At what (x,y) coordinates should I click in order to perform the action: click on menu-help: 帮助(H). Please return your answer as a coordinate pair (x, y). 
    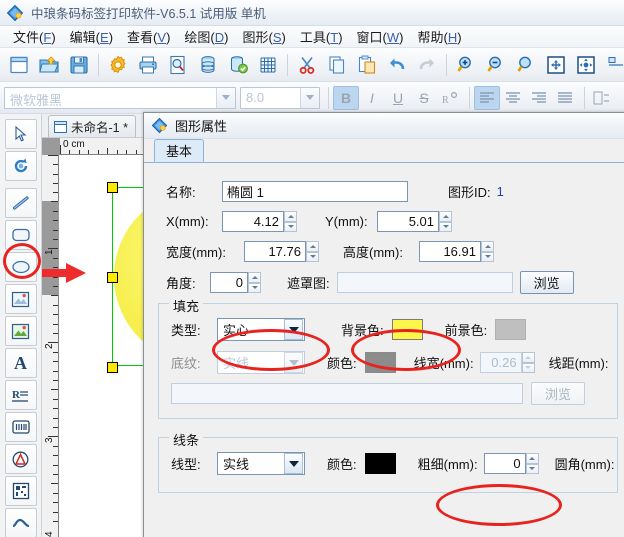
    Looking at the image, I should click on (440, 36).